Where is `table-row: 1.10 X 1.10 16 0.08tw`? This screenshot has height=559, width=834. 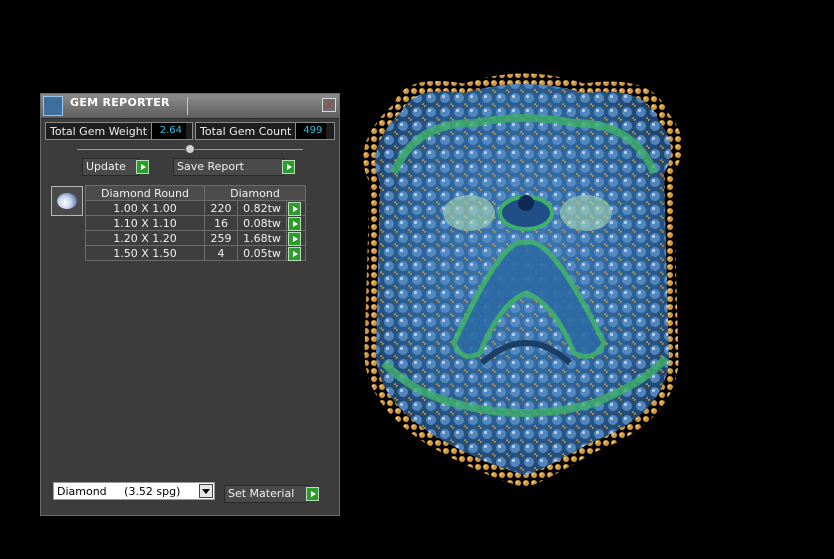 table-row: 1.10 X 1.10 16 0.08tw is located at coordinates (195, 223).